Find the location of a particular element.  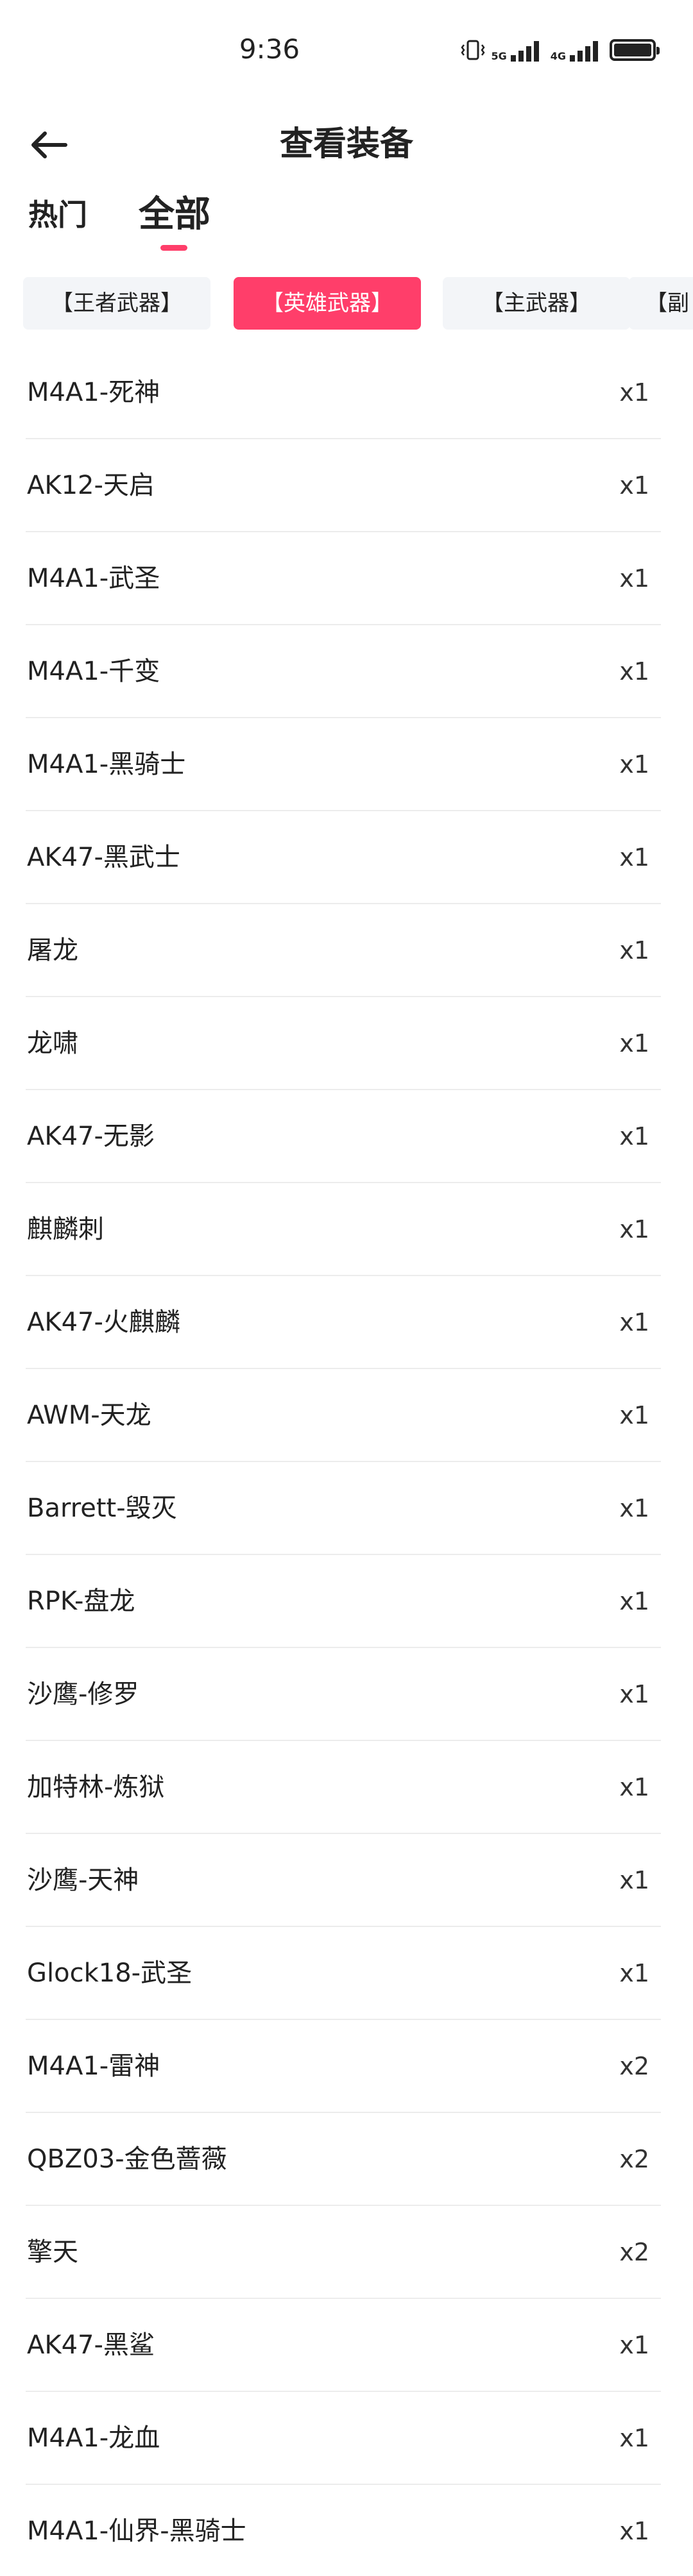

top-tabs: 热门 全部 is located at coordinates (346, 221).